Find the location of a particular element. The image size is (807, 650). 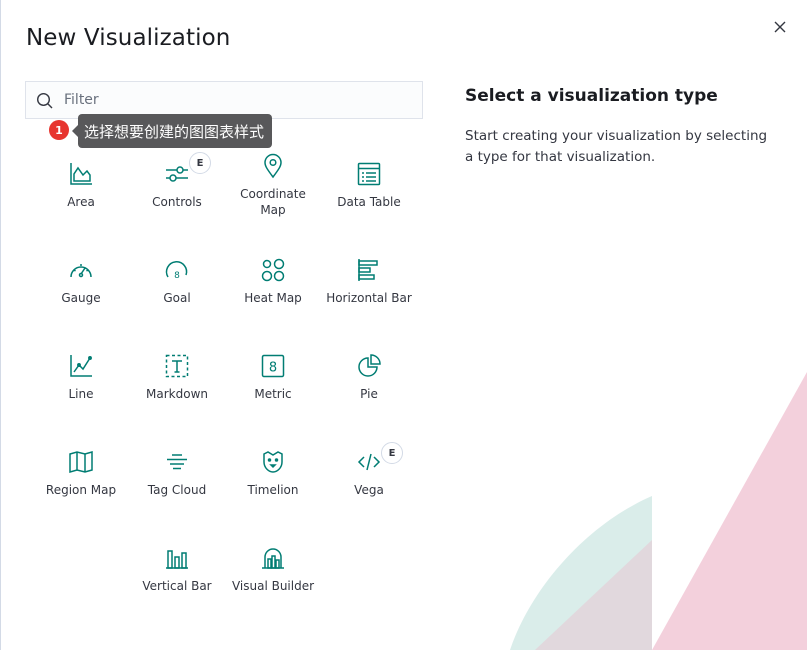

modal-border is located at coordinates (0, 325).